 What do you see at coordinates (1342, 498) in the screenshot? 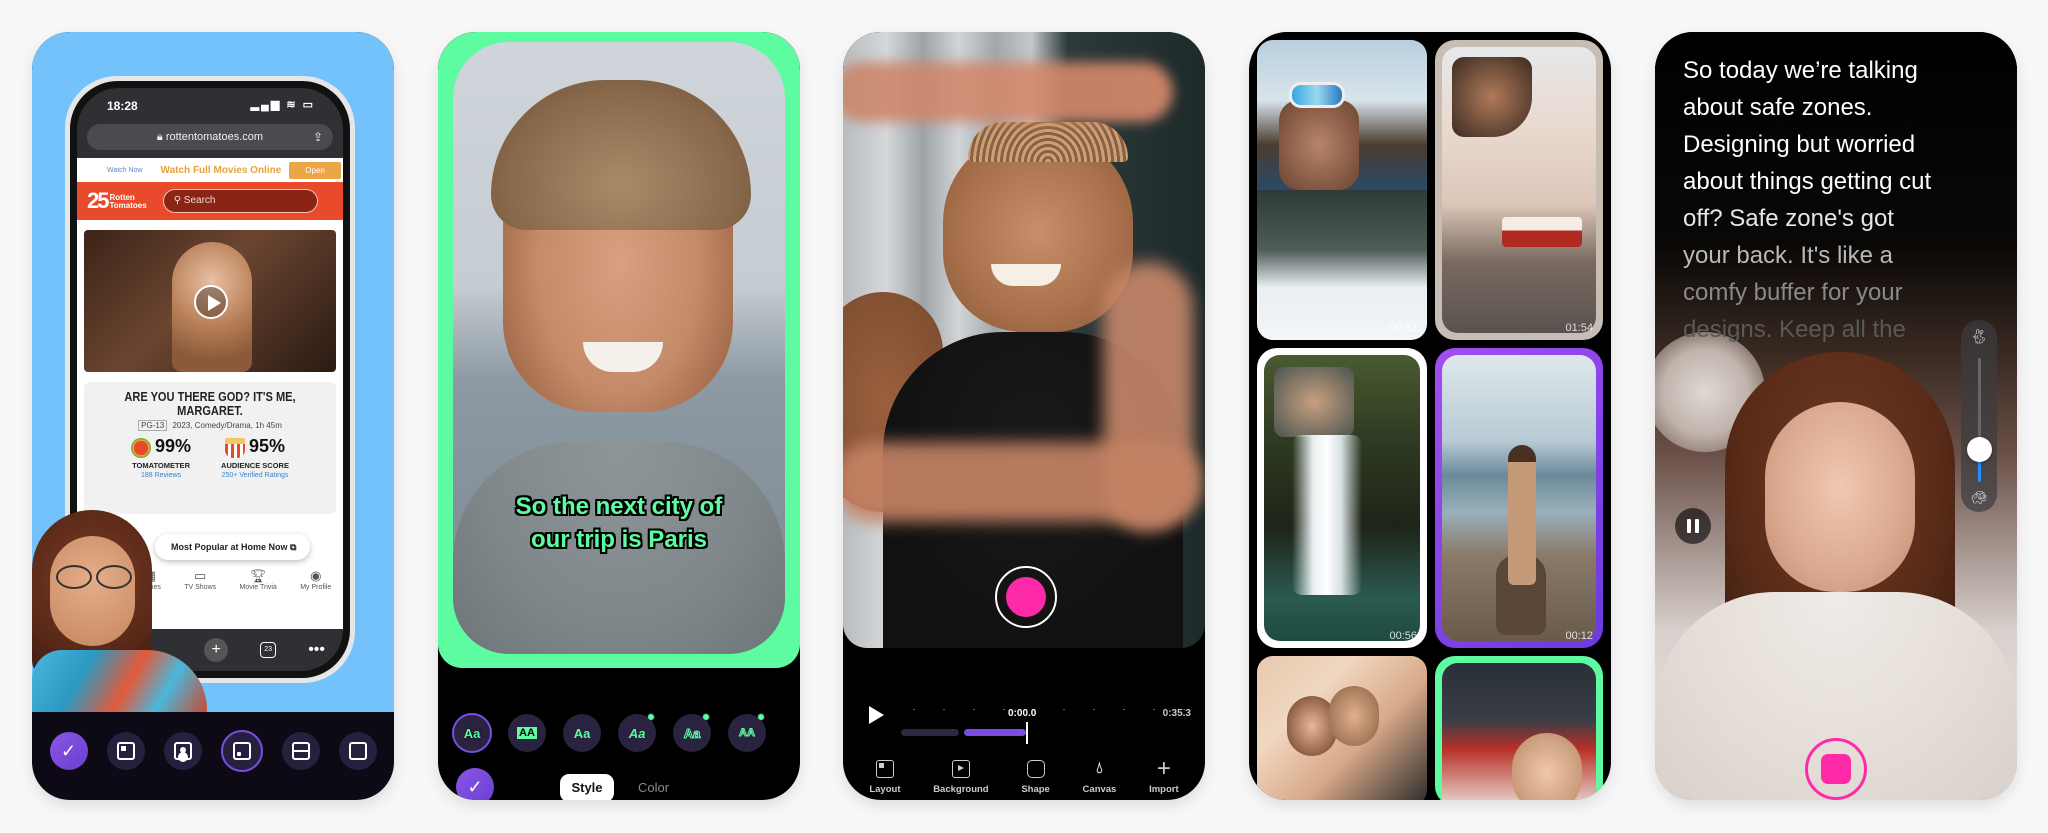
I see `gallery-tile-waterfall: 00:56` at bounding box center [1342, 498].